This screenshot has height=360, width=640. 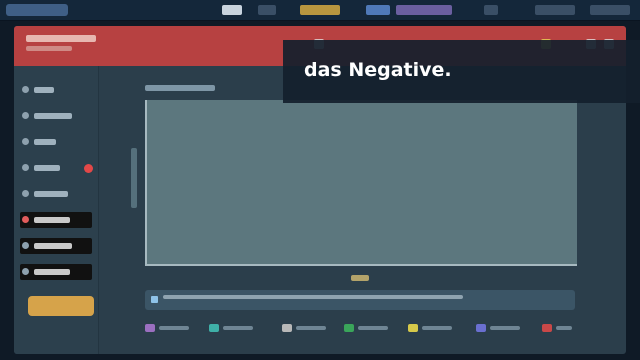 I want to click on info-bar, so click(x=360, y=300).